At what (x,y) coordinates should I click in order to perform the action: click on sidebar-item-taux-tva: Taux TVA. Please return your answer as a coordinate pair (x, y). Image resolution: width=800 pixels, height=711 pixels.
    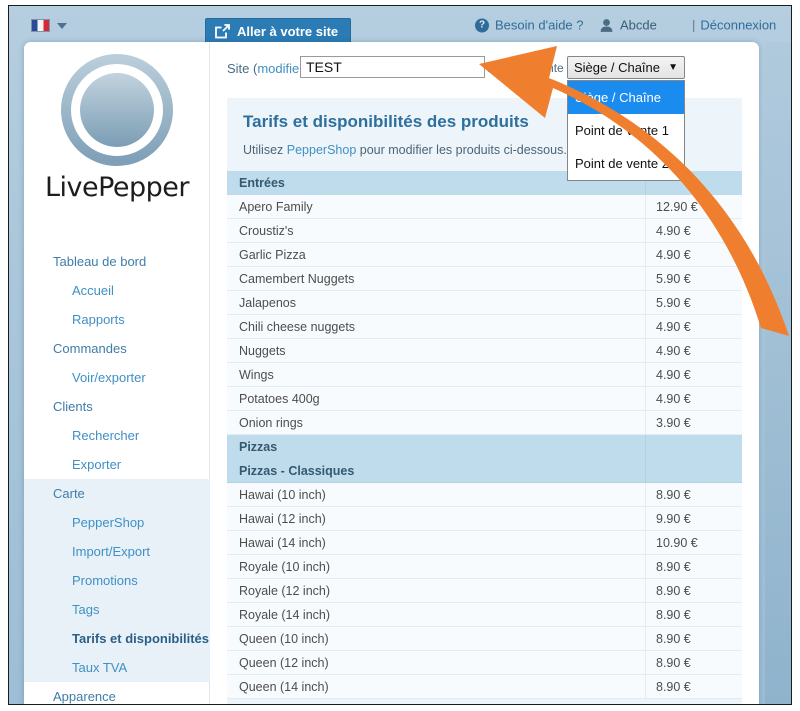
    Looking at the image, I should click on (117, 667).